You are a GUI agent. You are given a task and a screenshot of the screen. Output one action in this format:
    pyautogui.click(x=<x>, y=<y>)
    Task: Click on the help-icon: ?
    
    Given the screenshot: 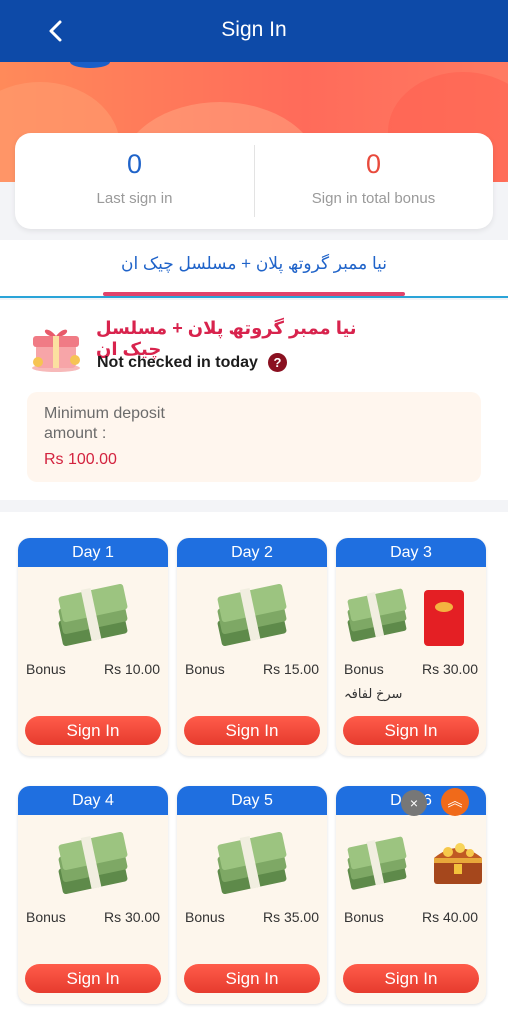 What is the action you would take?
    pyautogui.click(x=277, y=362)
    